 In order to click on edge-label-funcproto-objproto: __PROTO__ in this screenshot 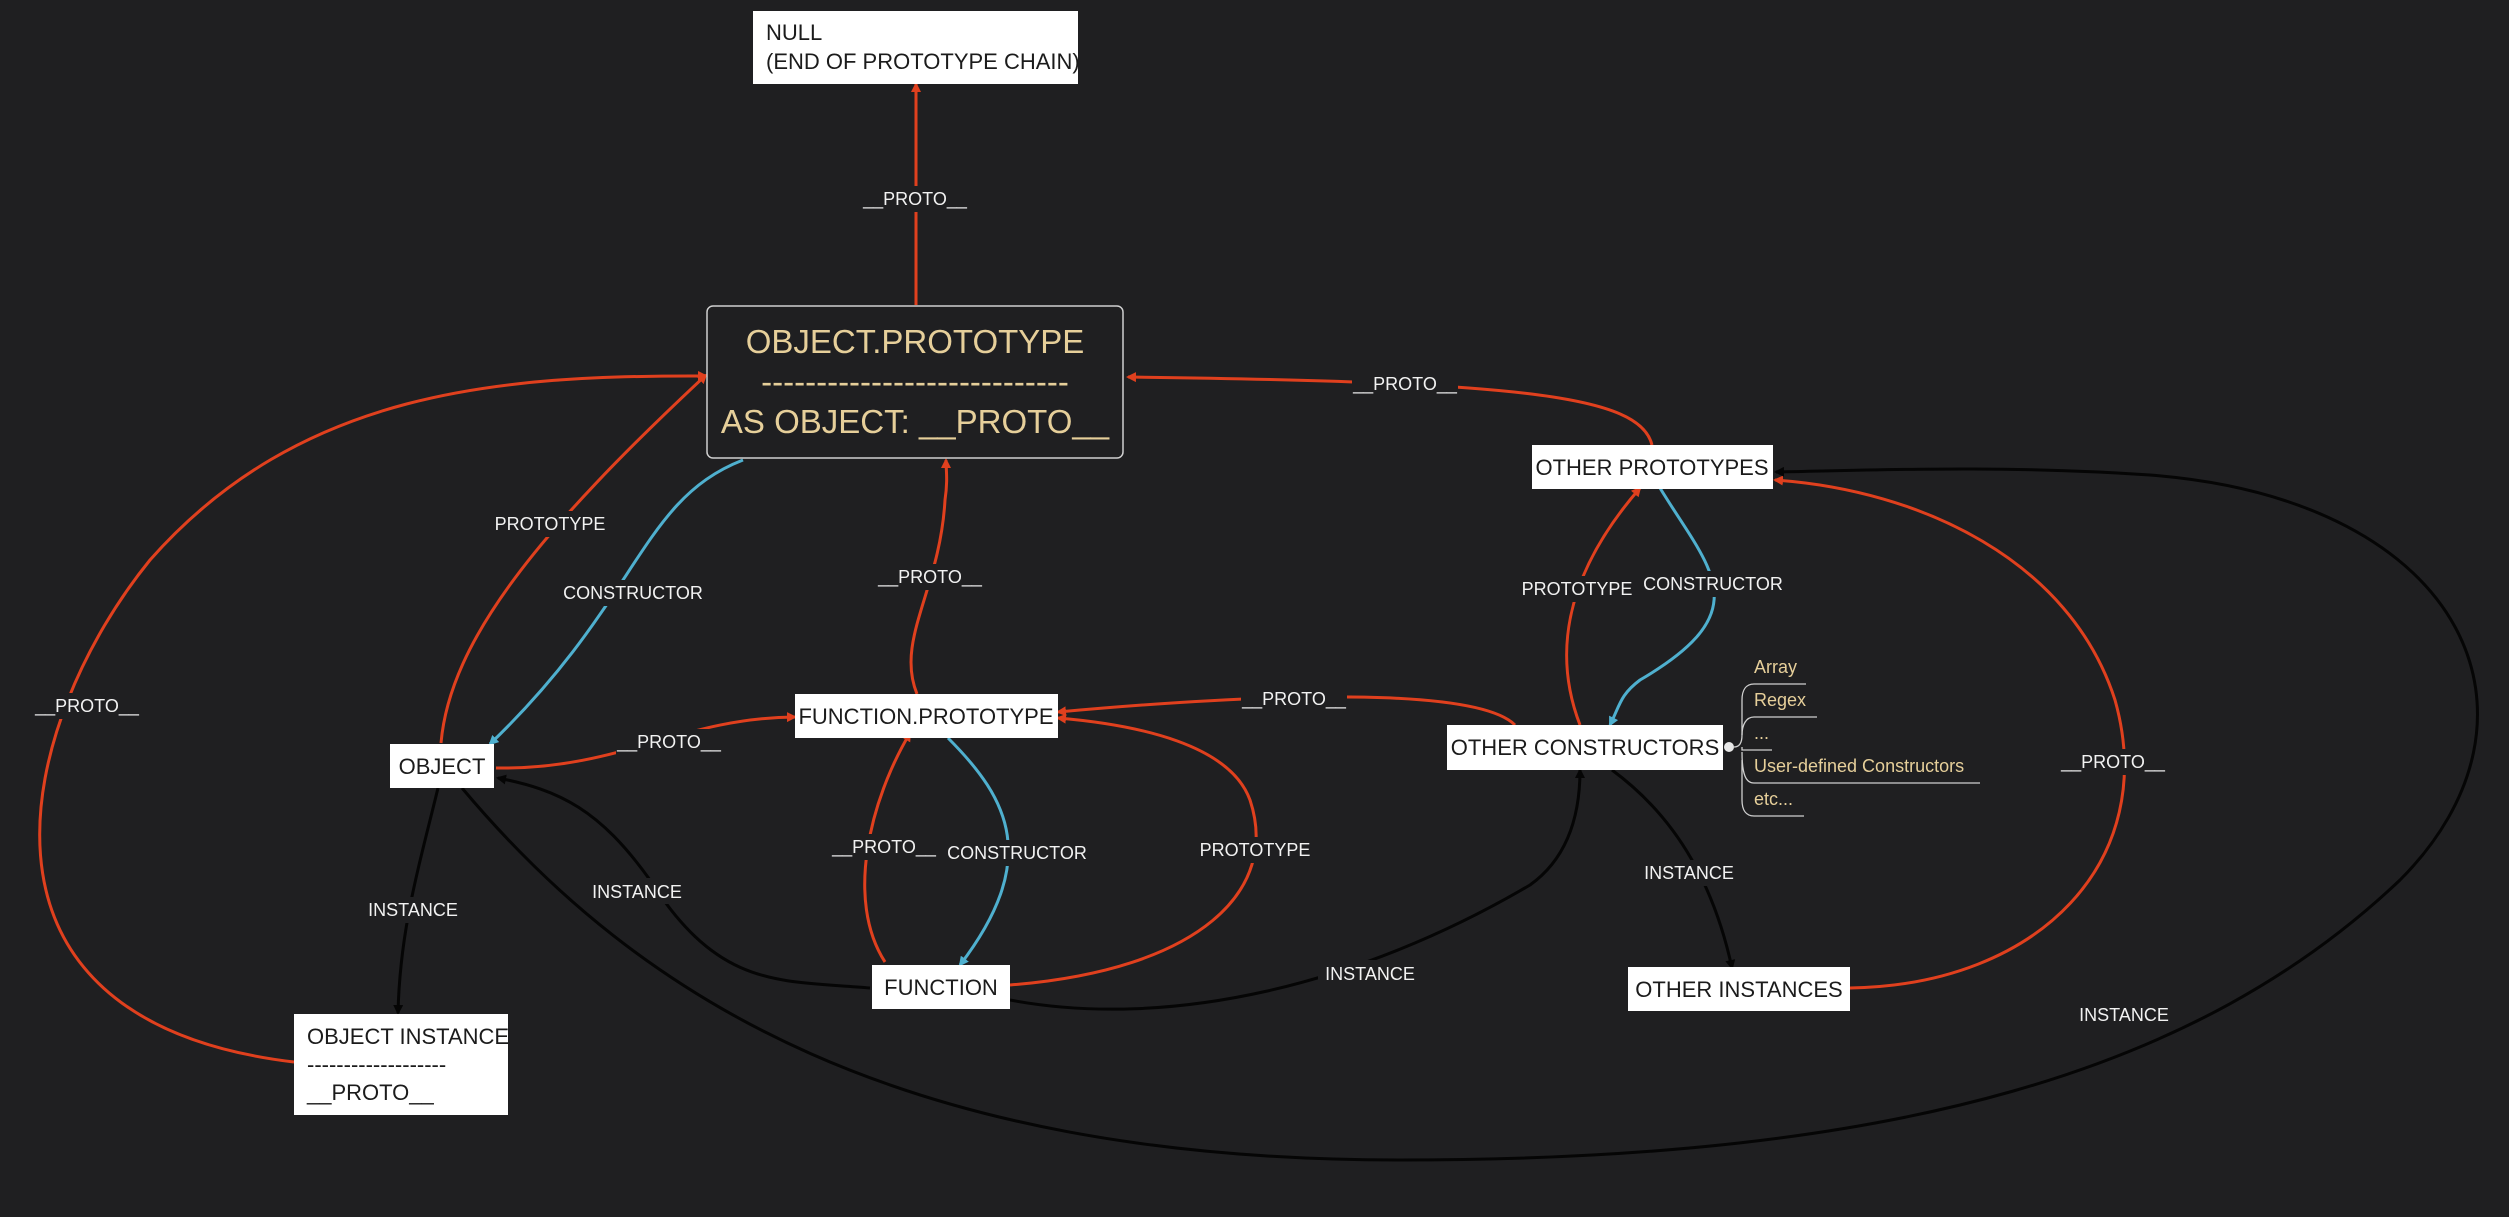, I will do `click(930, 577)`.